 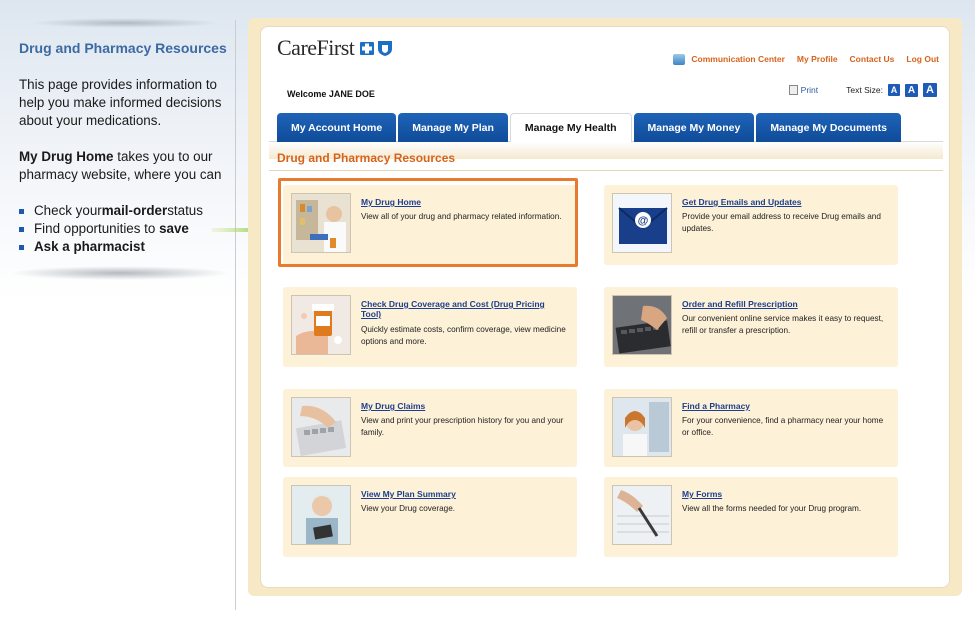 I want to click on card-title: My Forms, so click(x=784, y=494).